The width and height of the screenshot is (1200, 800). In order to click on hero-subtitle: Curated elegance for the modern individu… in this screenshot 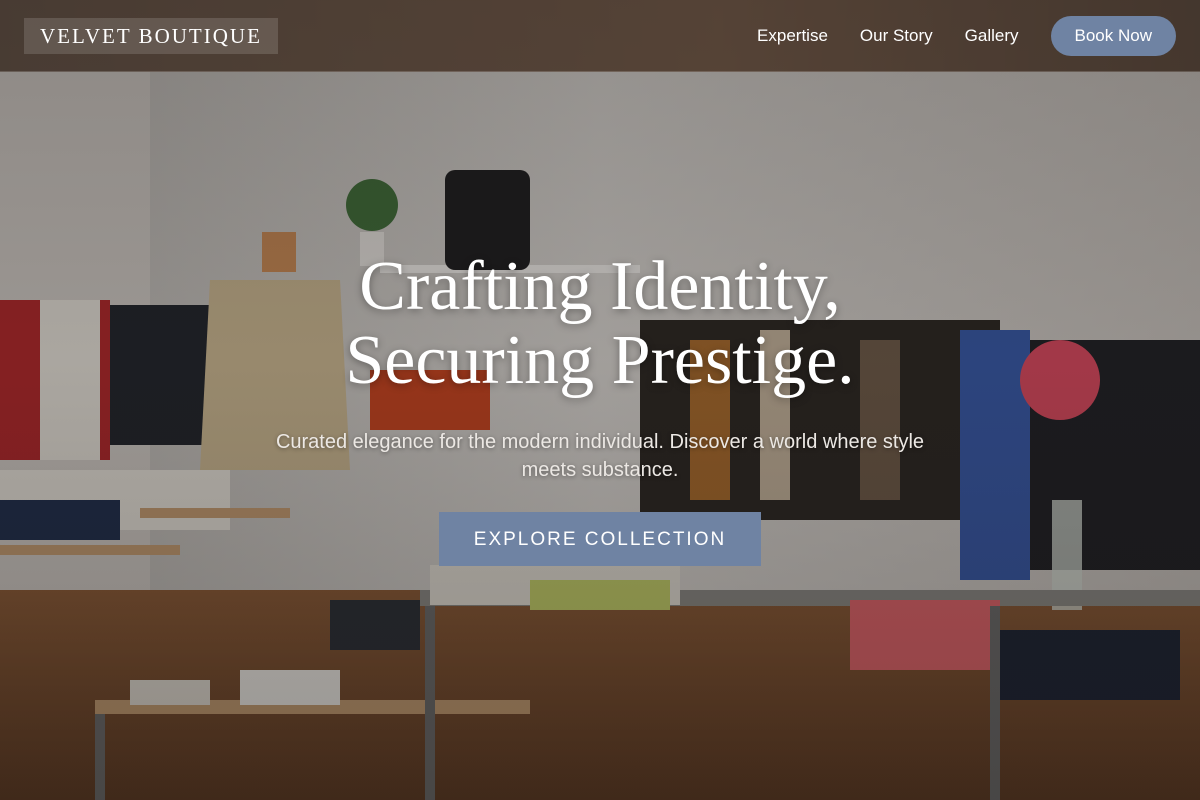, I will do `click(600, 456)`.